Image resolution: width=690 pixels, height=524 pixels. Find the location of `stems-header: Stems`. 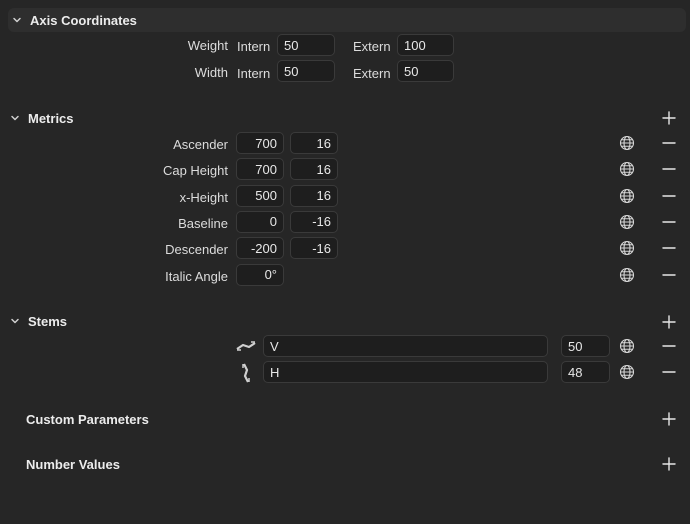

stems-header: Stems is located at coordinates (36, 321).